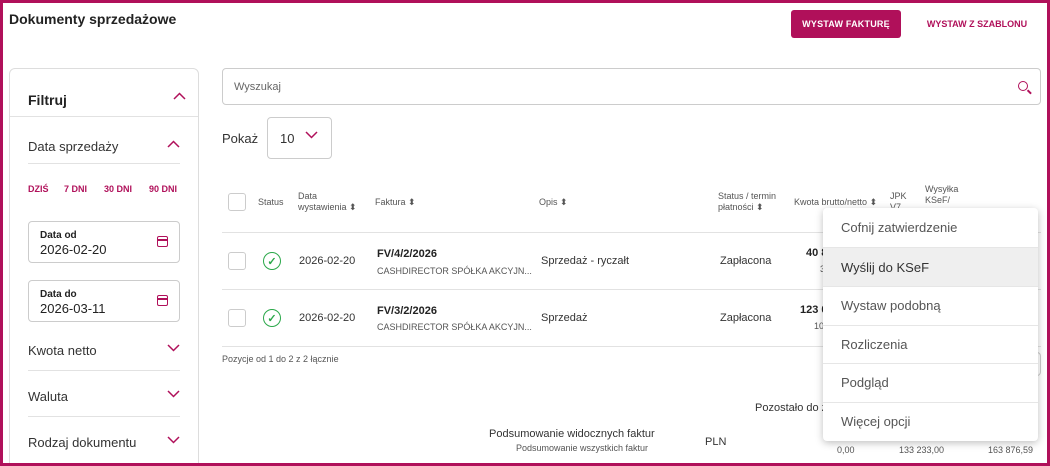 Image resolution: width=1050 pixels, height=466 pixels. What do you see at coordinates (93, 19) in the screenshot?
I see `page-title: Dokumenty sprzedażowe` at bounding box center [93, 19].